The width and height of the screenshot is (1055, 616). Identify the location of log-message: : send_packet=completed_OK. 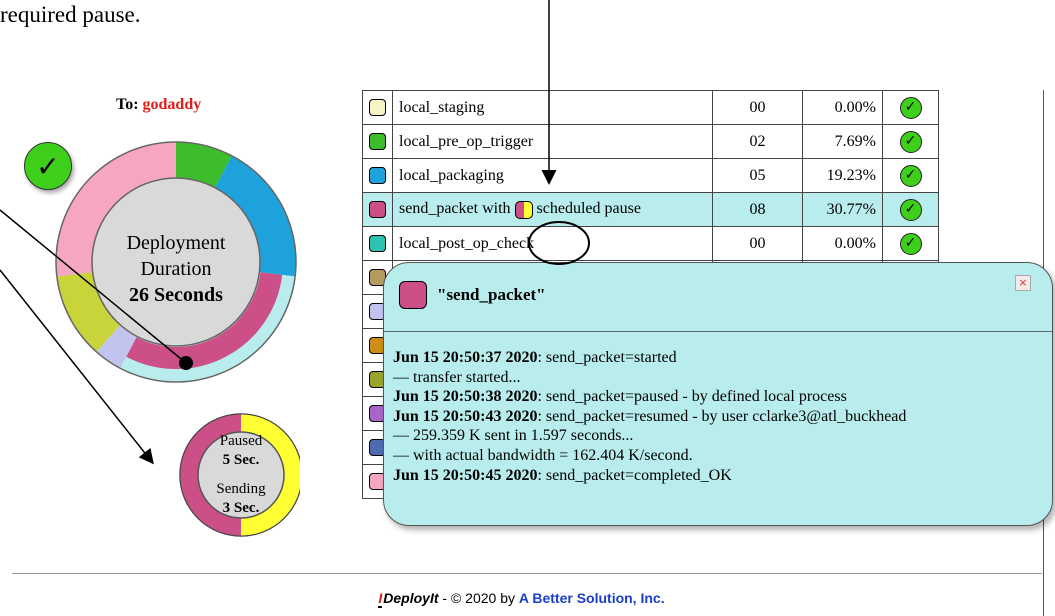
(634, 475).